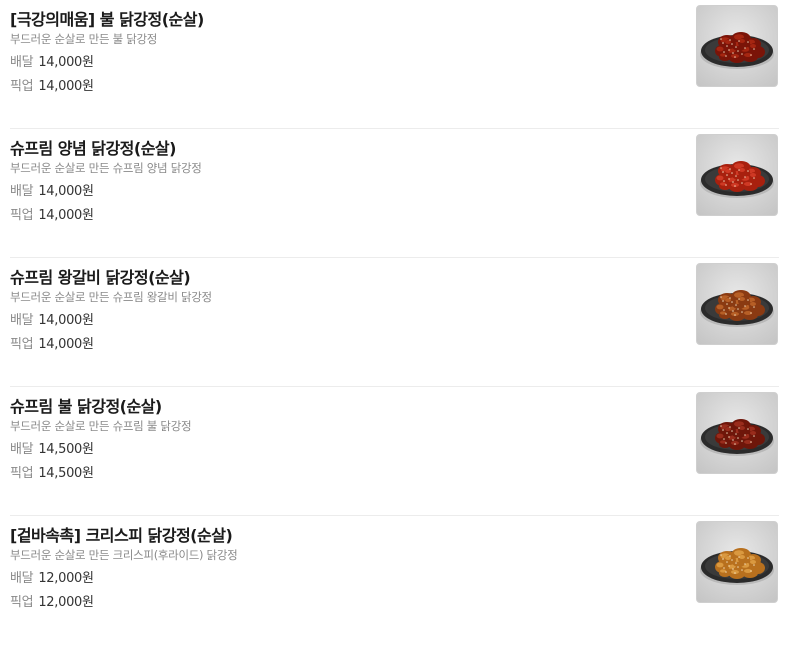 The width and height of the screenshot is (789, 645). What do you see at coordinates (121, 535) in the screenshot?
I see `item-name: [겉바속촉] 크리스피 닭강정(순살)` at bounding box center [121, 535].